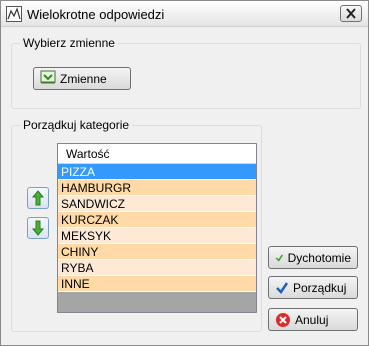 This screenshot has width=369, height=346. I want to click on move-up-button, so click(38, 198).